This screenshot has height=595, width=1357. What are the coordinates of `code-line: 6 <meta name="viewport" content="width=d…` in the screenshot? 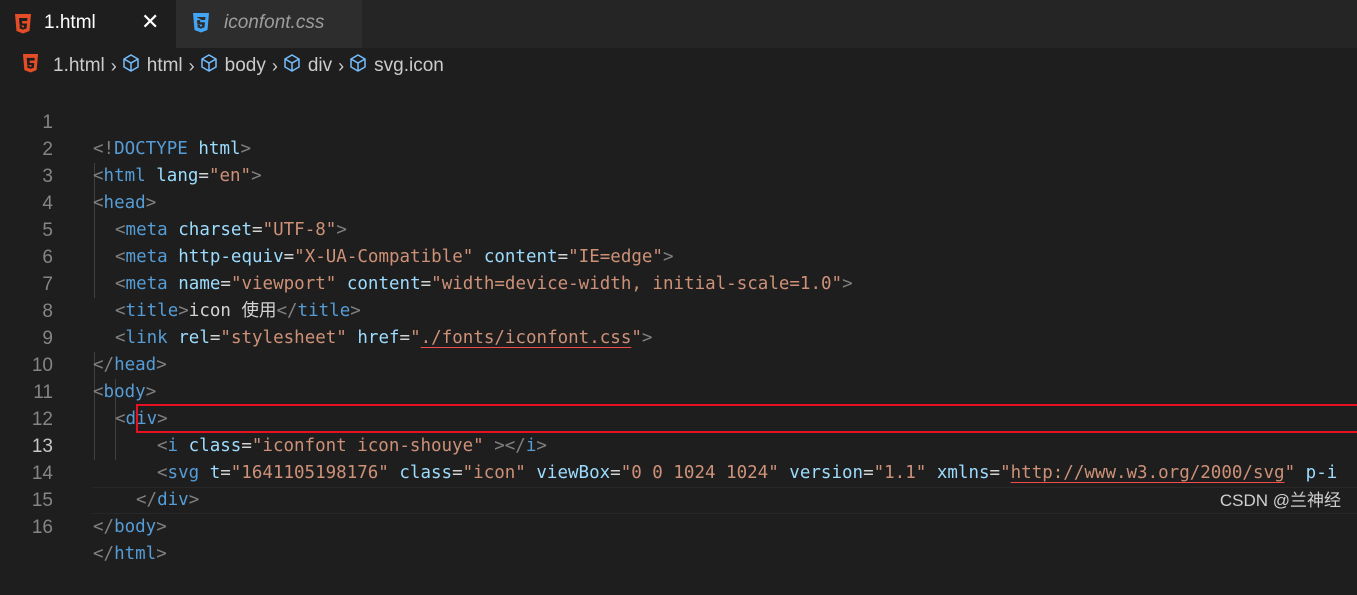 It's located at (447, 270).